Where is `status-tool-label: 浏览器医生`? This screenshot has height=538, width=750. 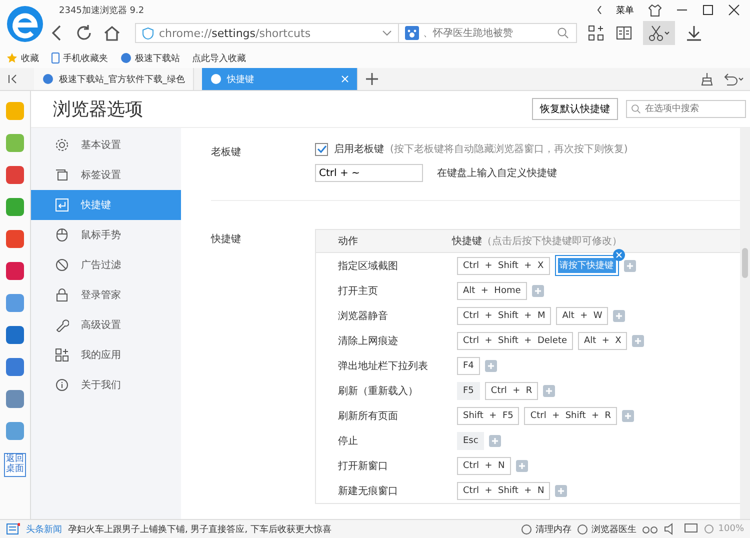 status-tool-label: 浏览器医生 is located at coordinates (613, 529).